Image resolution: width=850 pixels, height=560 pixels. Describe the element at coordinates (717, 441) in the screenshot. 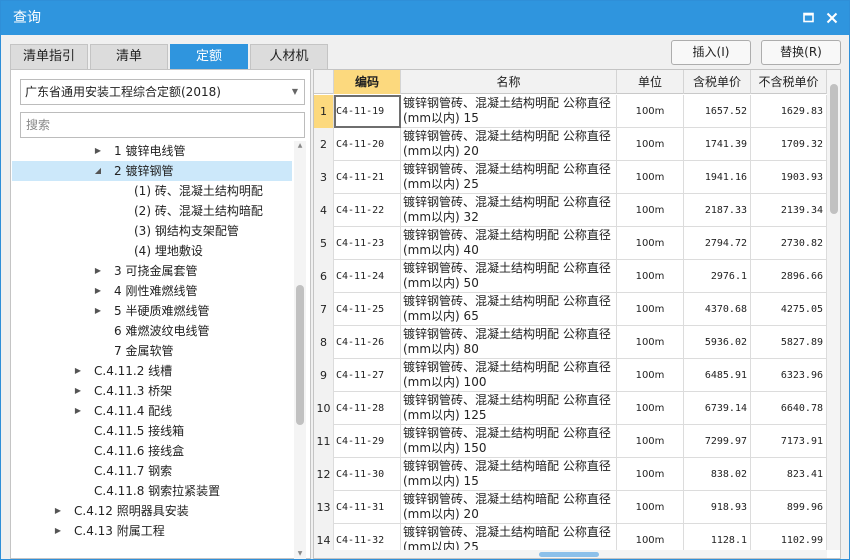

I see `price-tax-cell: 7299.97` at that location.